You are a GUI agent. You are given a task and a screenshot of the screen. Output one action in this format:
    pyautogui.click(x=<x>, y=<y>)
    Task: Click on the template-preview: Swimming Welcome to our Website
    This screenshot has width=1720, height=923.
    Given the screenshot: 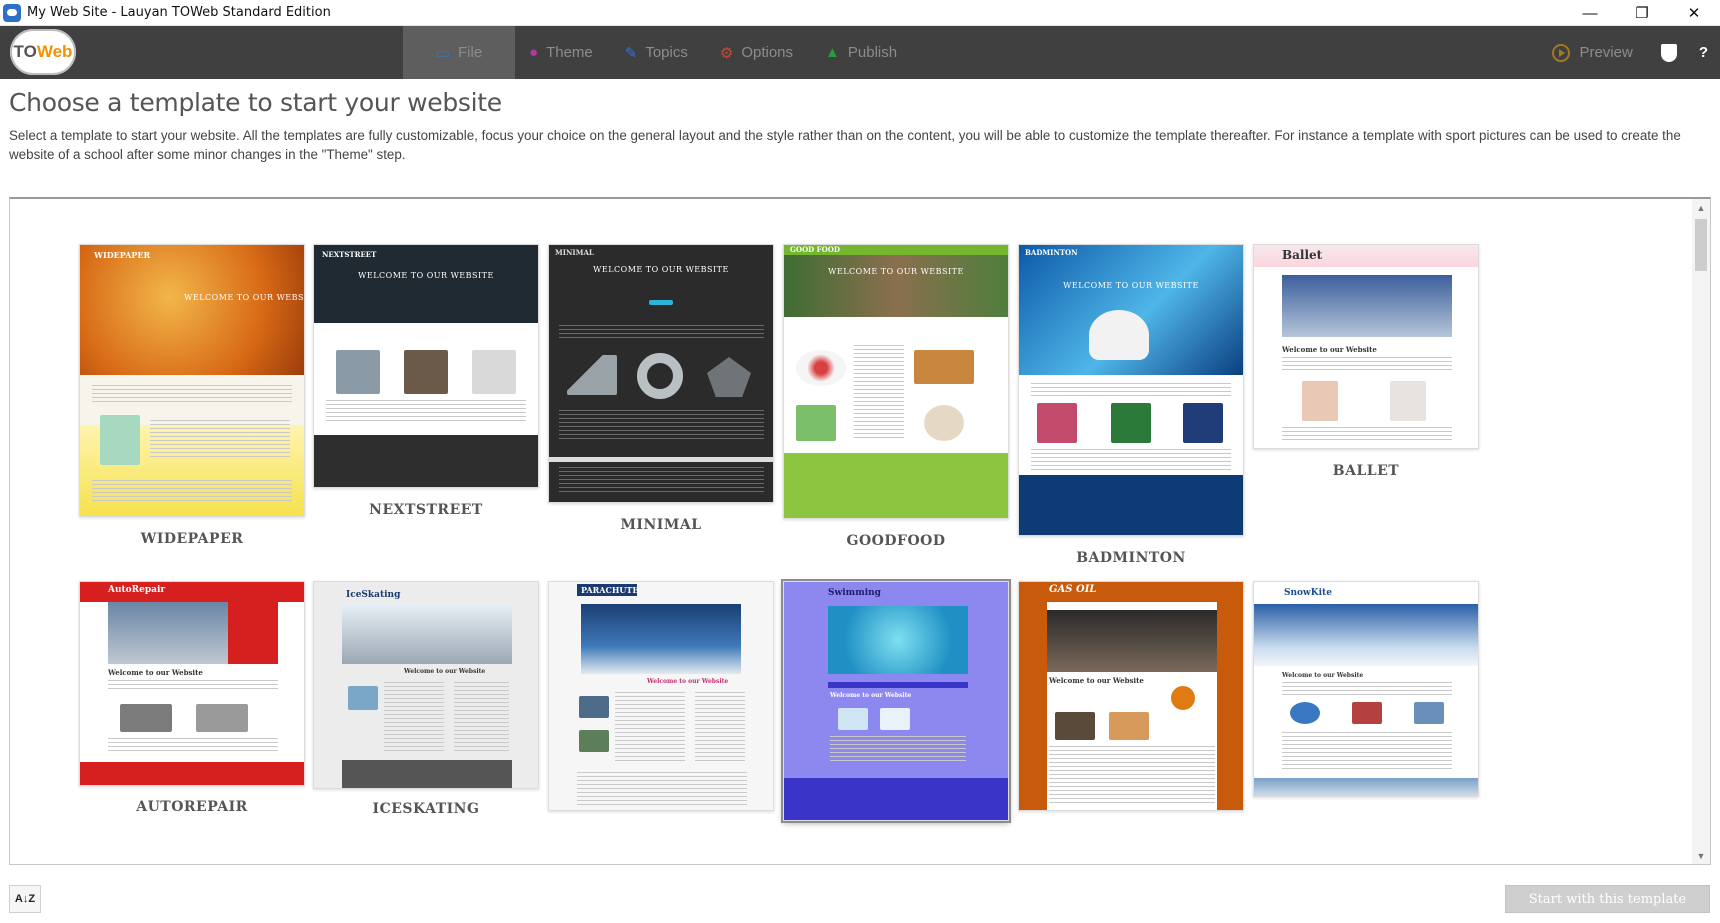 What is the action you would take?
    pyautogui.click(x=896, y=701)
    